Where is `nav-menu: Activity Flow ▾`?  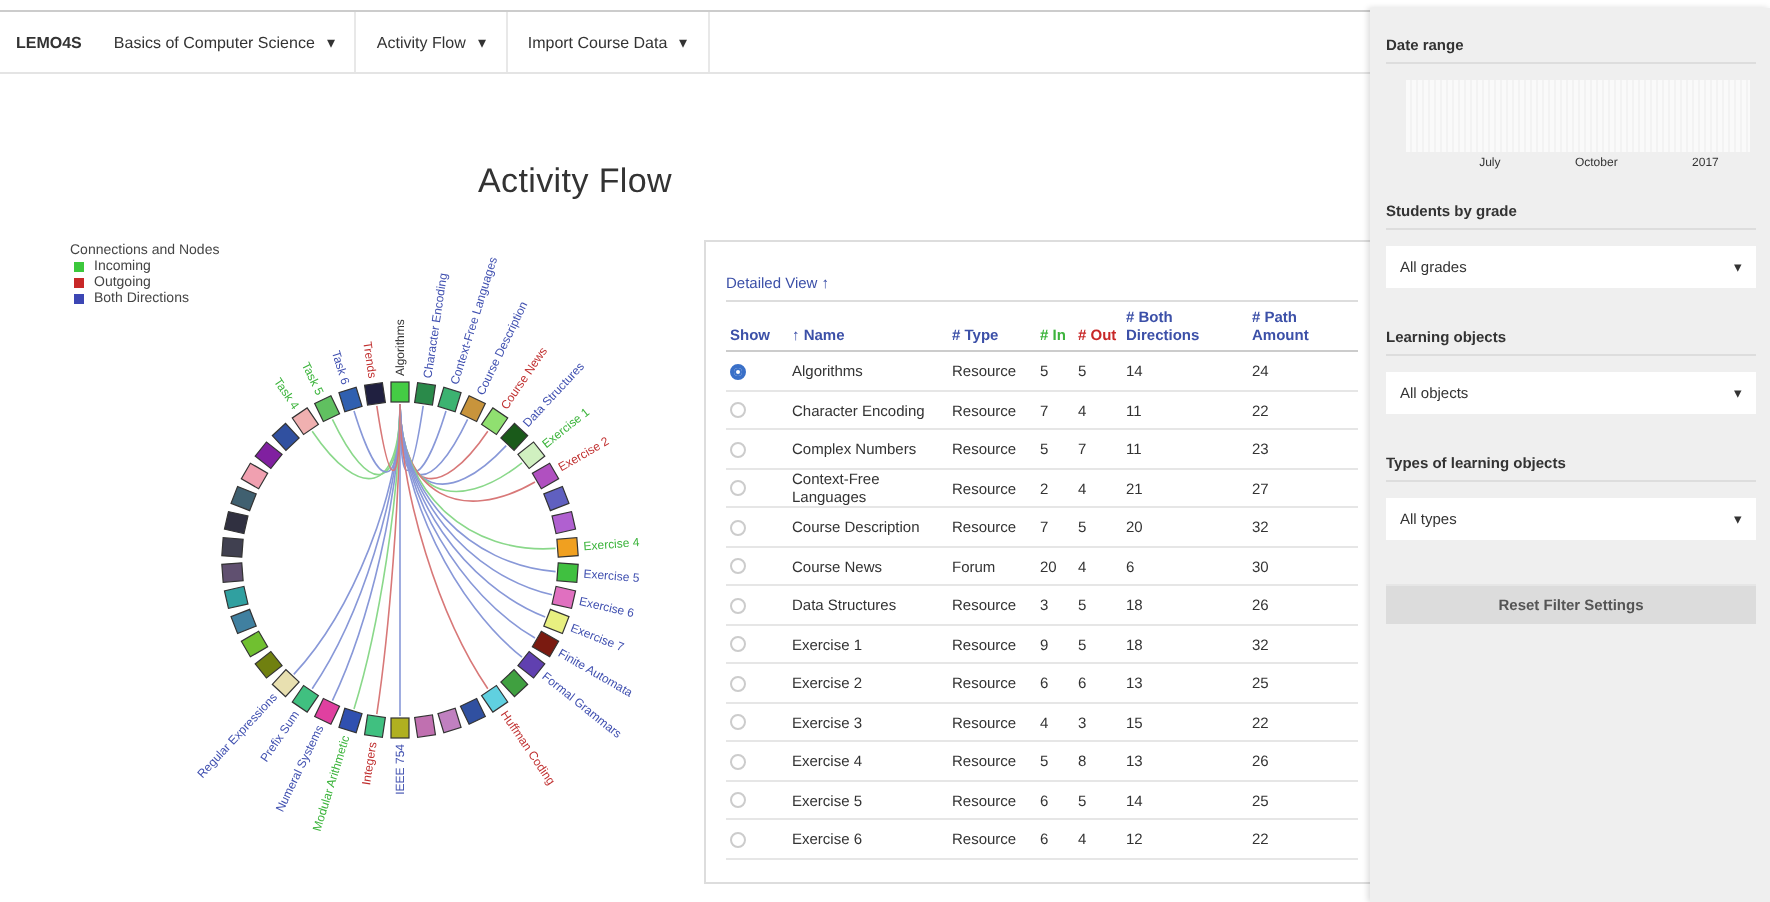
nav-menu: Activity Flow ▾ is located at coordinates (432, 42).